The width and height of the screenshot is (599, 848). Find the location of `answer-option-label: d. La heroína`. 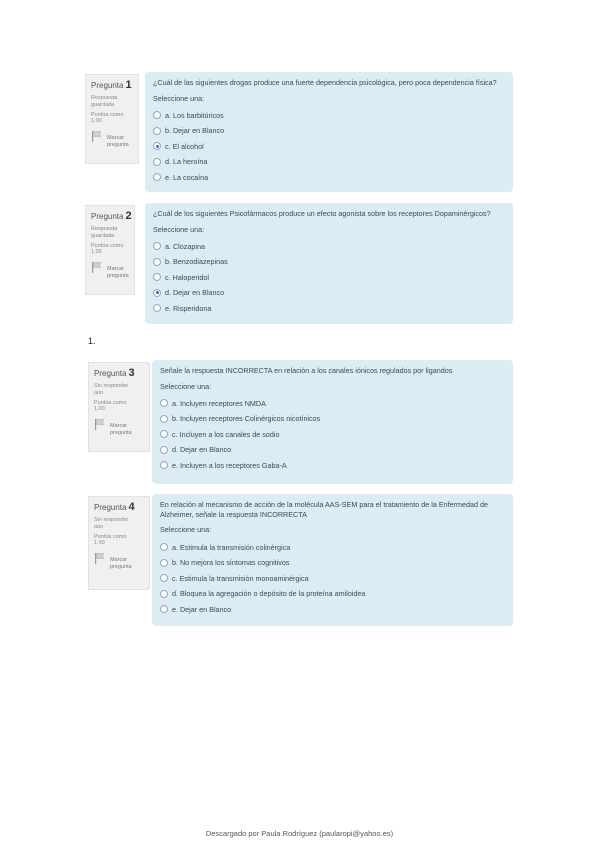

answer-option-label: d. La heroína is located at coordinates (186, 162).